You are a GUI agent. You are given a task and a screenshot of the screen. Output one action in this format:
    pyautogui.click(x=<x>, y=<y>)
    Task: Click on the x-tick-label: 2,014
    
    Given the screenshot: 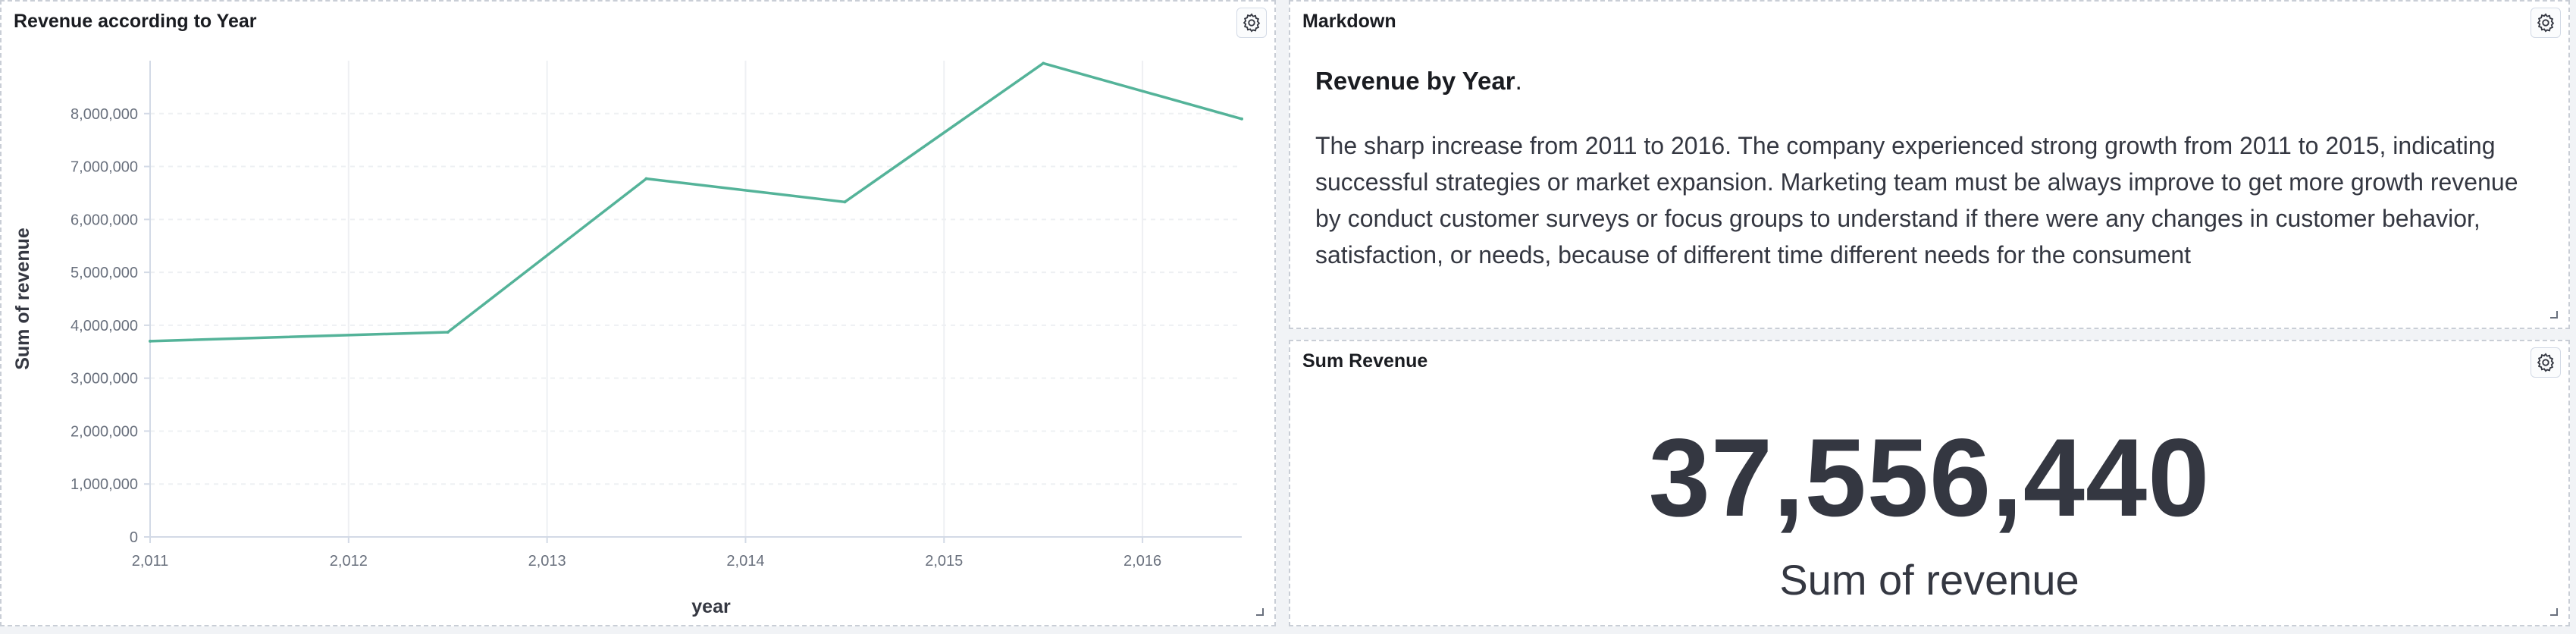 What is the action you would take?
    pyautogui.click(x=745, y=561)
    